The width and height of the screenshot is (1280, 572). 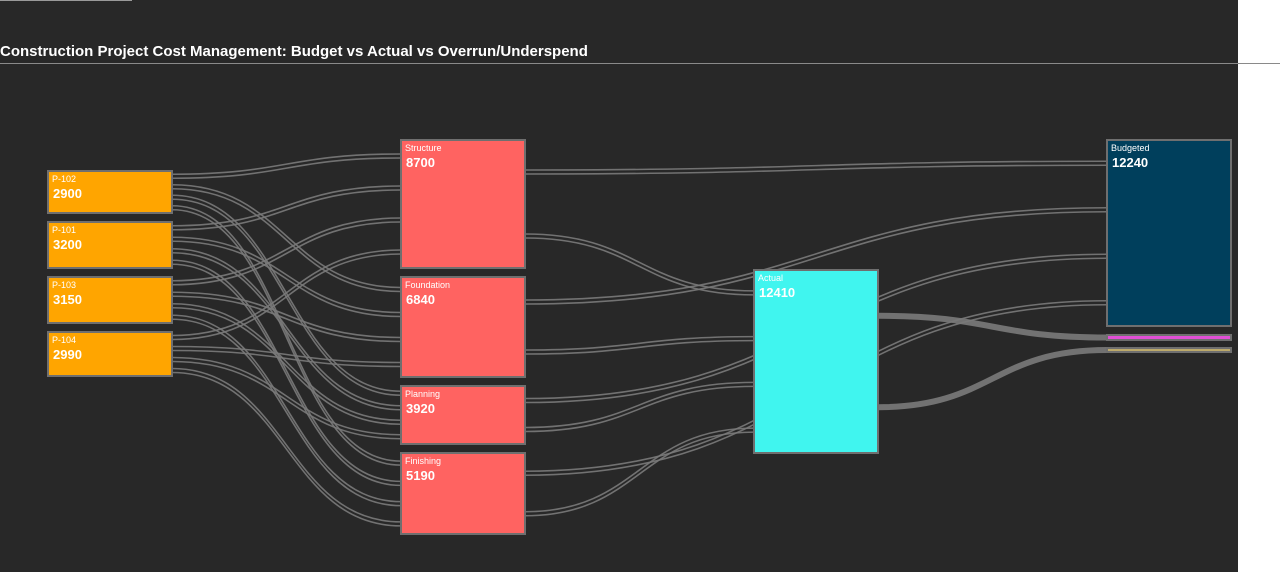 What do you see at coordinates (110, 245) in the screenshot?
I see `node-p-101: P-101 3200` at bounding box center [110, 245].